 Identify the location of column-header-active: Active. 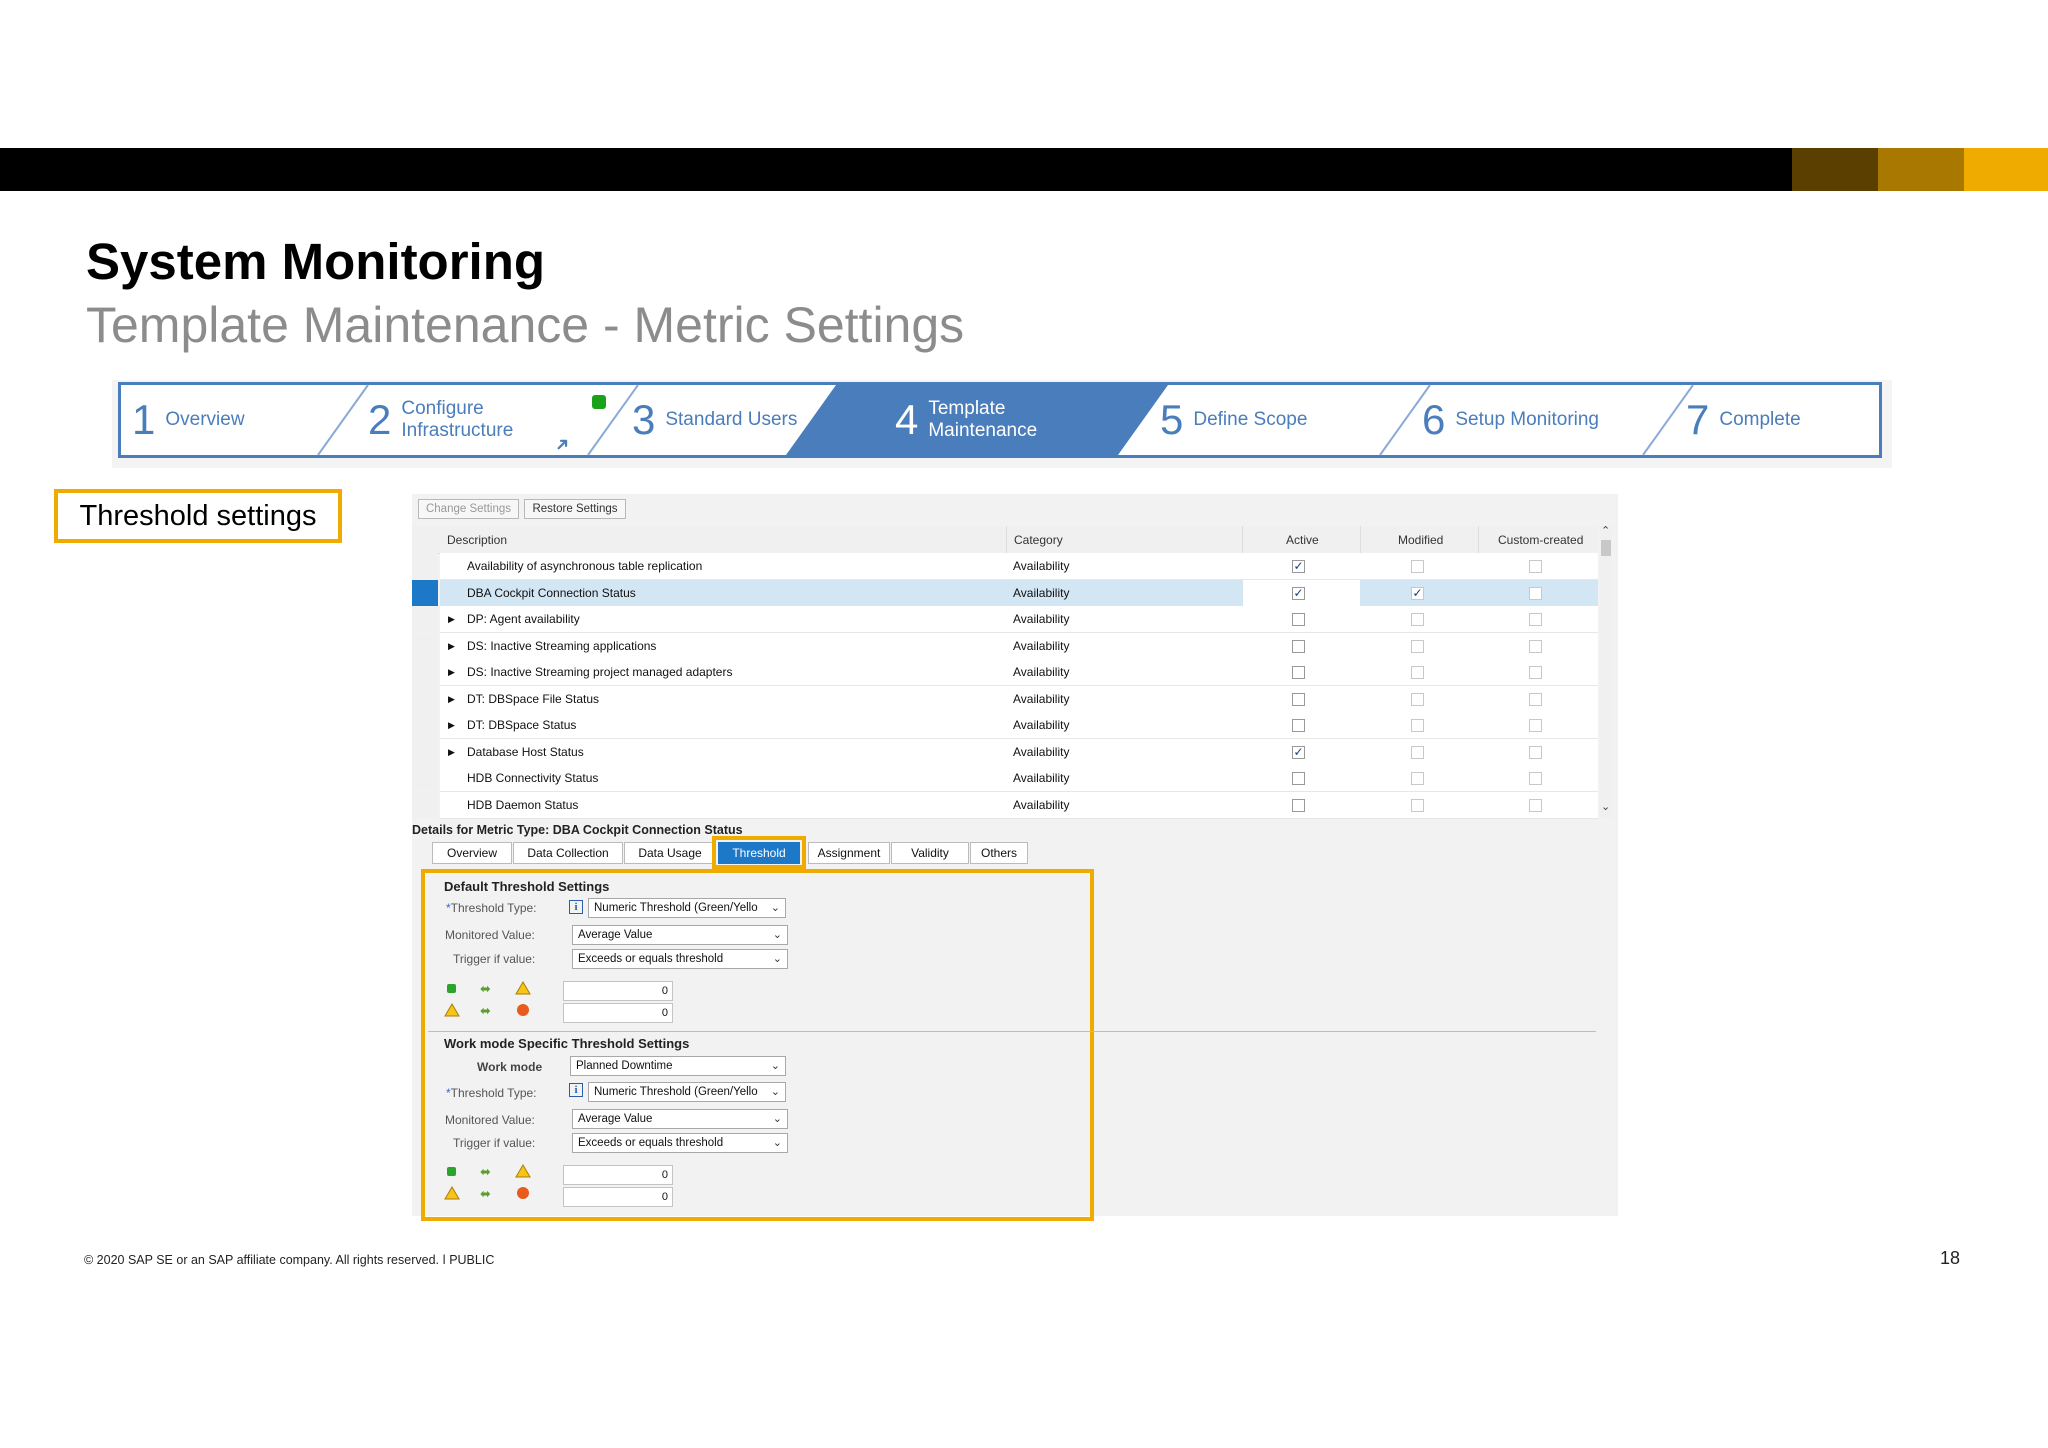
(1302, 539).